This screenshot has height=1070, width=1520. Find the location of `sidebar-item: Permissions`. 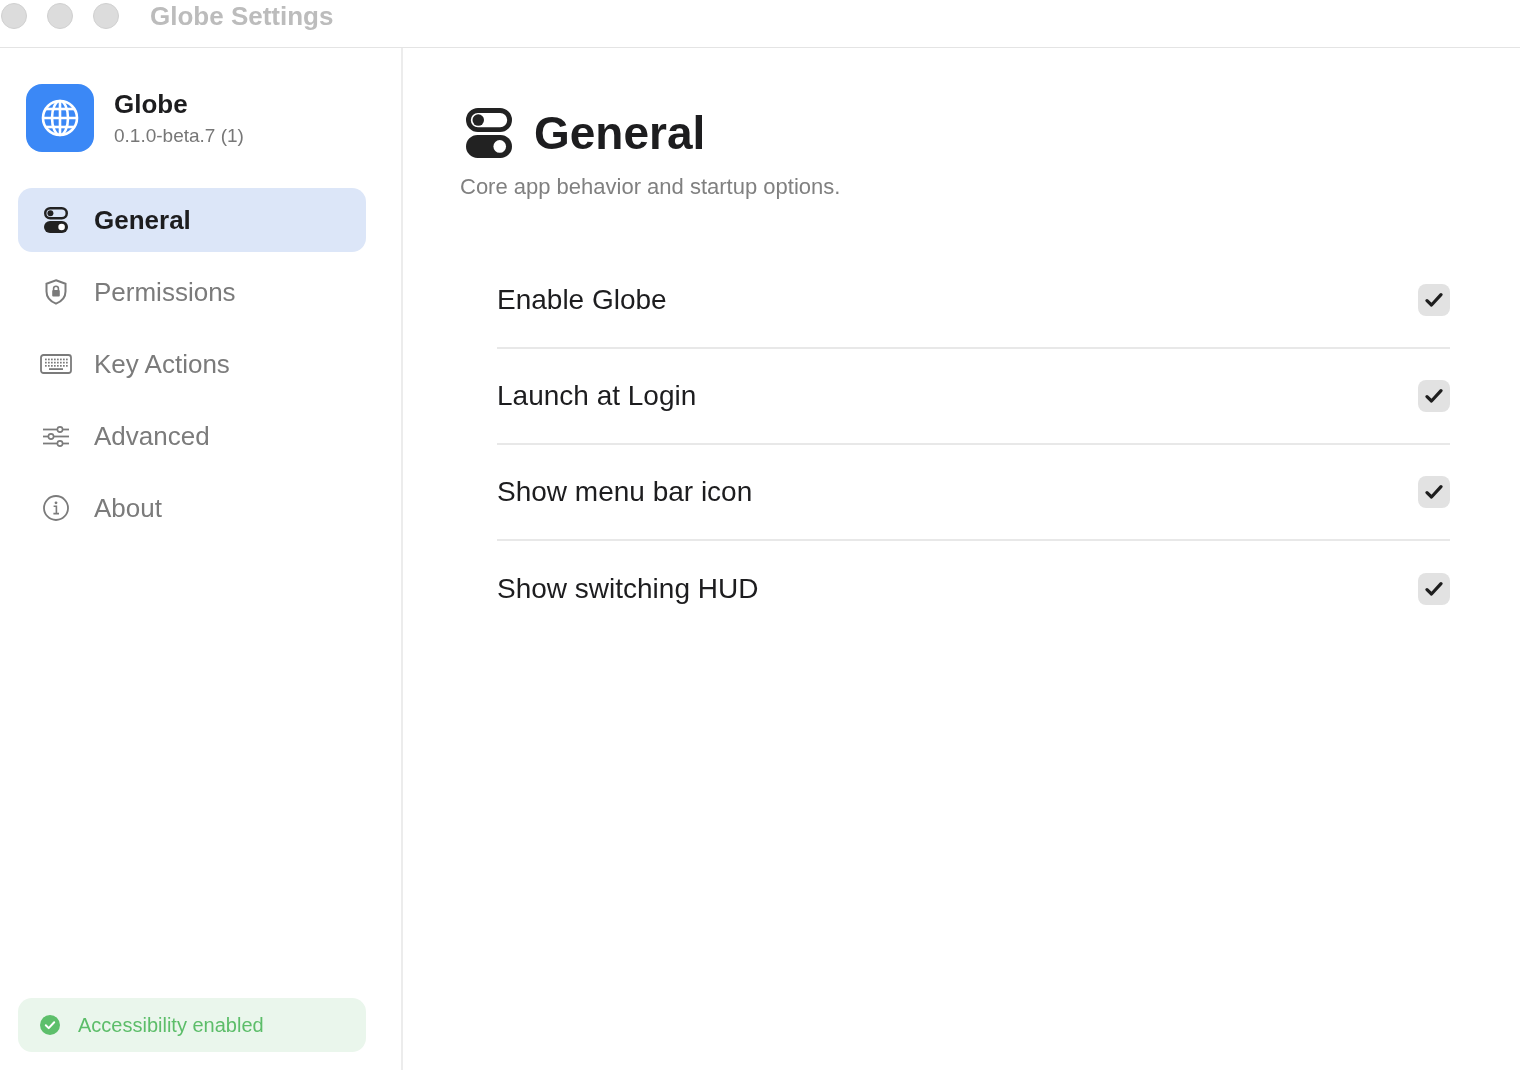

sidebar-item: Permissions is located at coordinates (192, 292).